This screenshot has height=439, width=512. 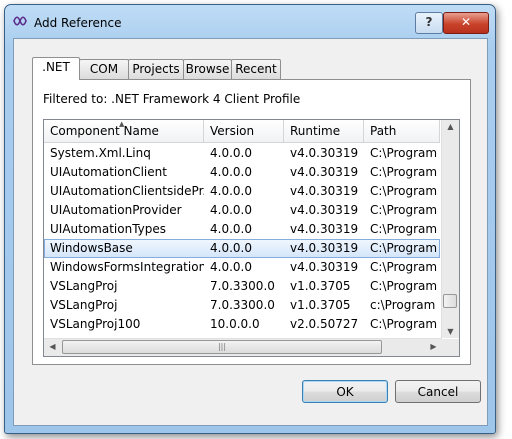 What do you see at coordinates (56, 68) in the screenshot?
I see `tab-dotnet: .NET` at bounding box center [56, 68].